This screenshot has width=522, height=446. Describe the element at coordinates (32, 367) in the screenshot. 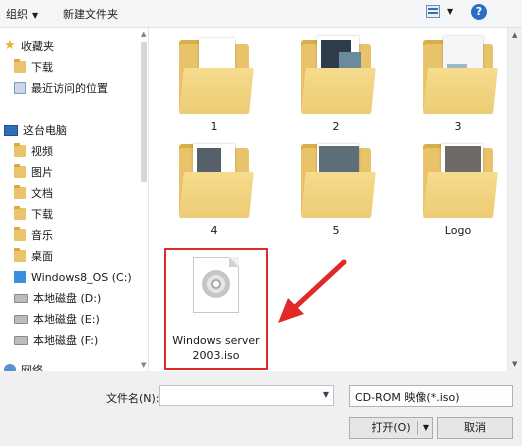

I see `nav-network-label: 网络` at that location.